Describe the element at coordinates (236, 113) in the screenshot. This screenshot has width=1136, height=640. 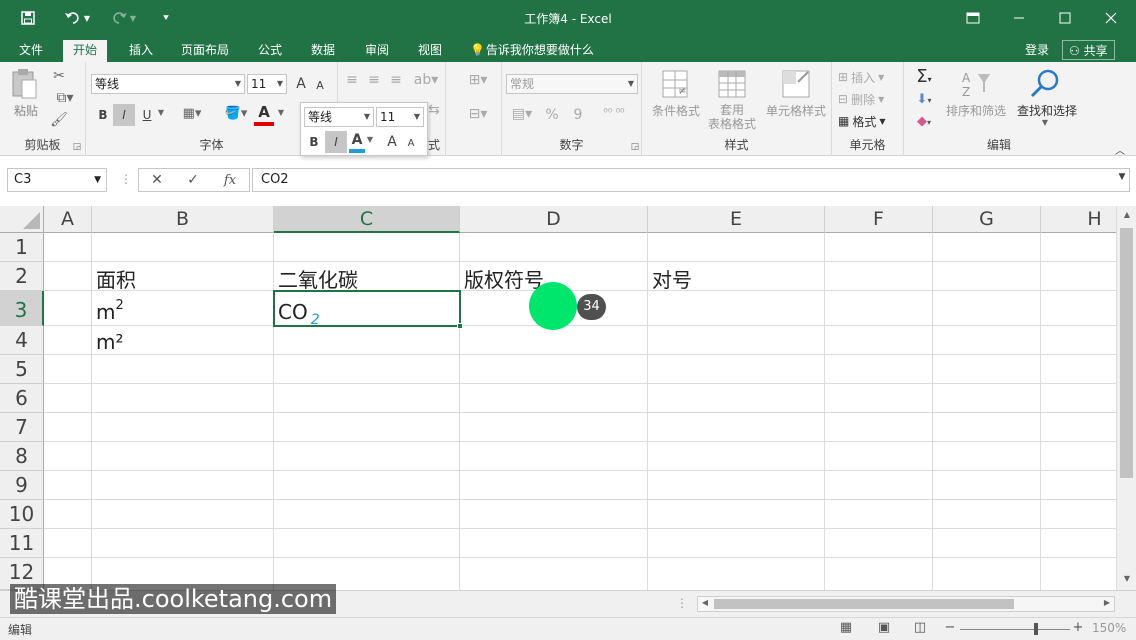
I see `fill-color-icon: 🪣▾` at that location.